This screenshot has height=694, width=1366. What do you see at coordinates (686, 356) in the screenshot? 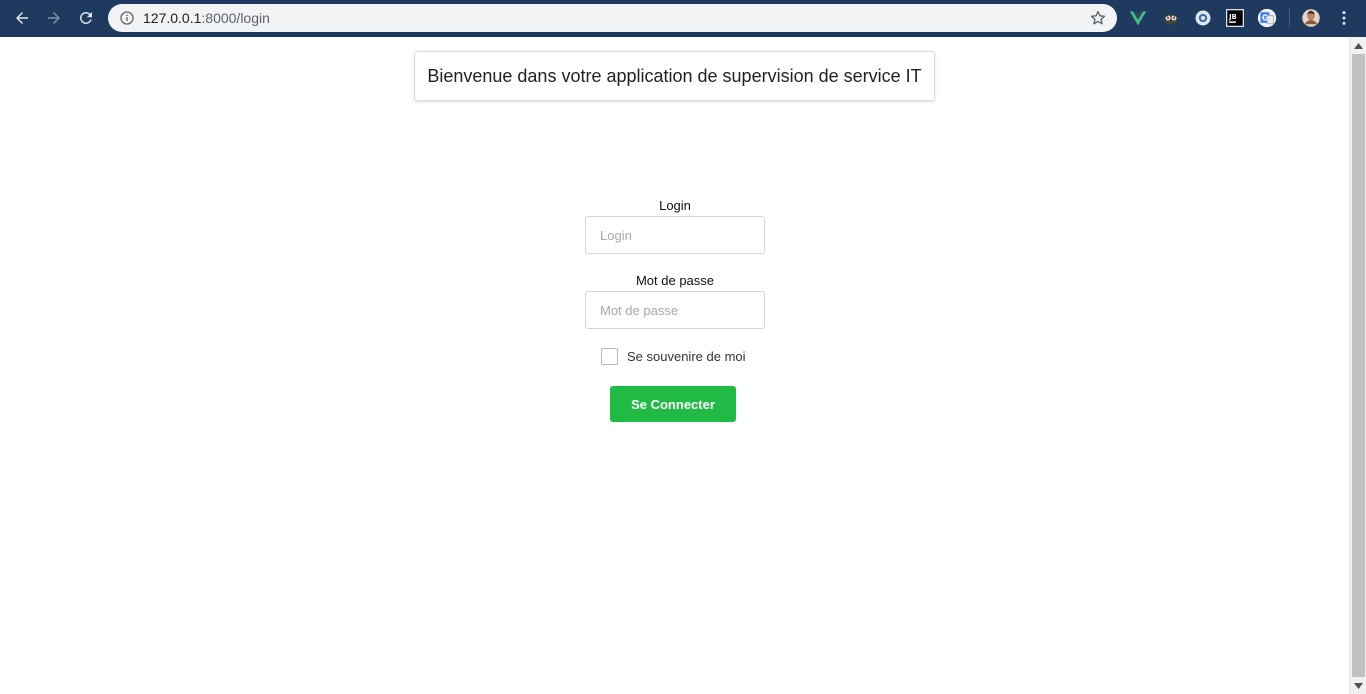
I see `remember-me-label: Se souvenire de moi` at bounding box center [686, 356].